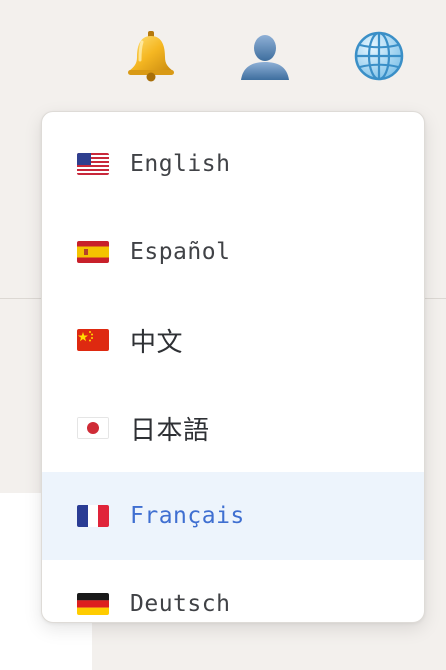 This screenshot has width=446, height=670. Describe the element at coordinates (233, 164) in the screenshot. I see `language-option-english: English` at that location.